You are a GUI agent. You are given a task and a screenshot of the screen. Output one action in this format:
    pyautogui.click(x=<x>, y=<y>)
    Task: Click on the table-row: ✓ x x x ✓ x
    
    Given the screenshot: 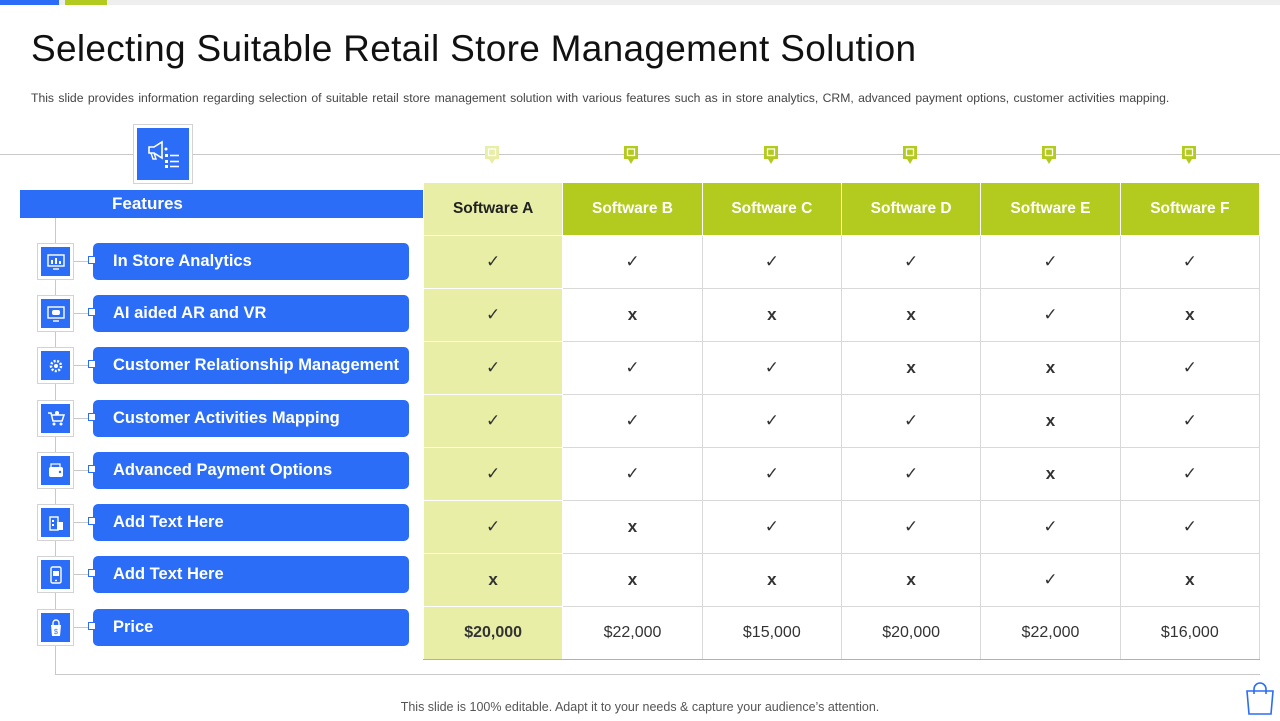 What is the action you would take?
    pyautogui.click(x=841, y=315)
    